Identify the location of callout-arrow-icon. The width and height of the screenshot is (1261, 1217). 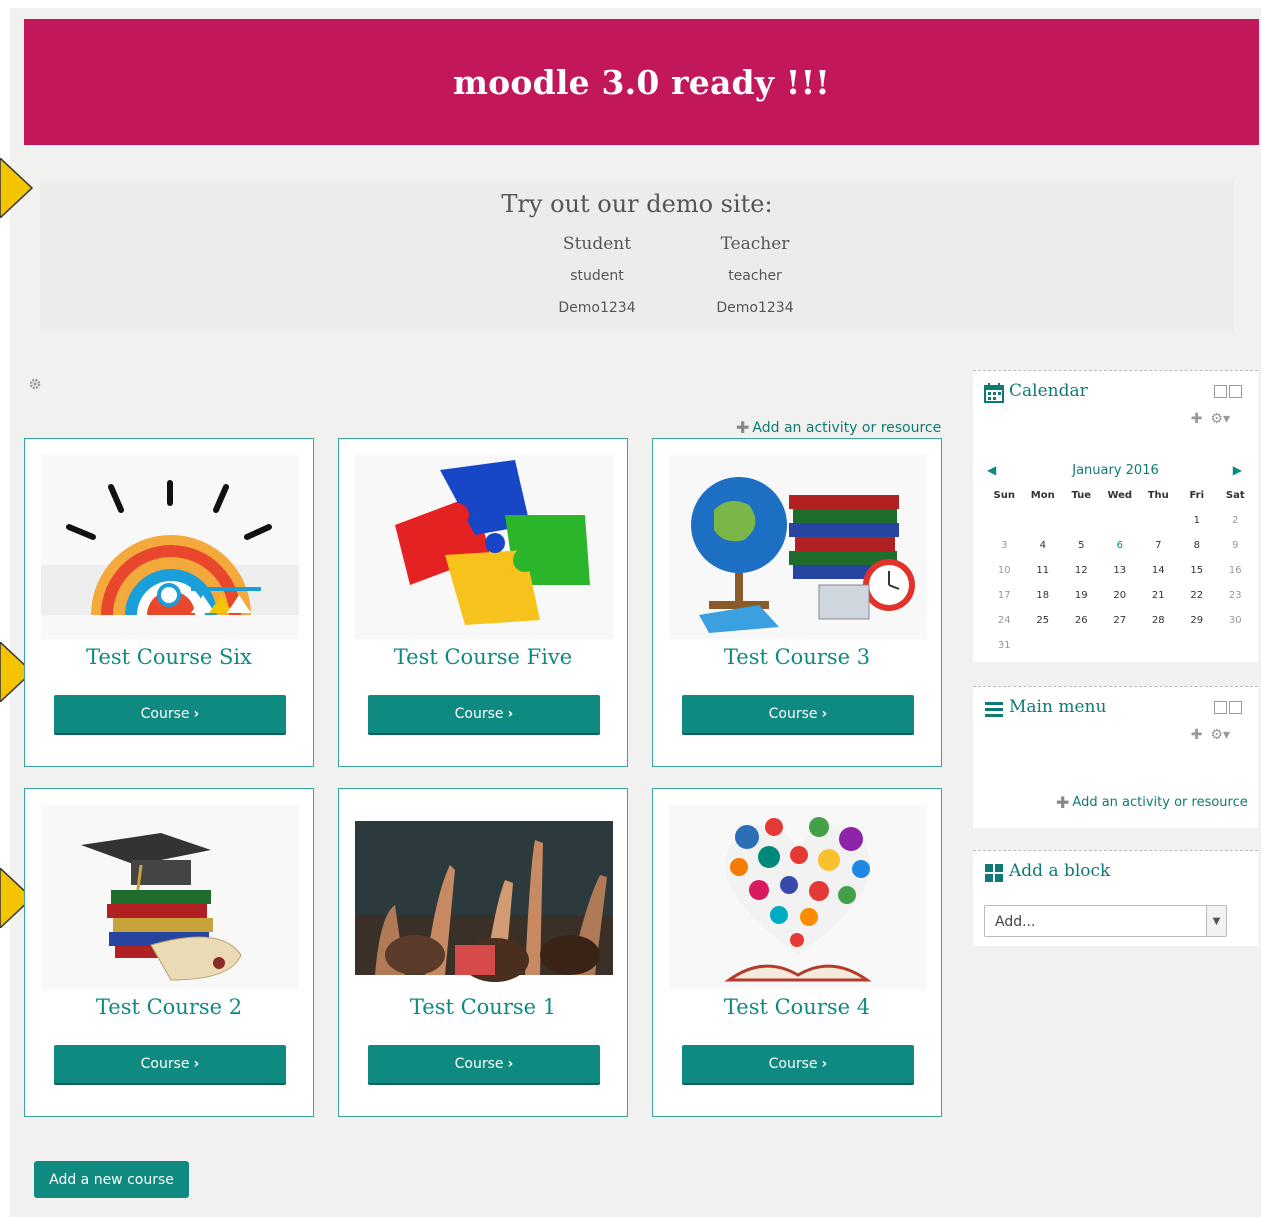
(17, 188).